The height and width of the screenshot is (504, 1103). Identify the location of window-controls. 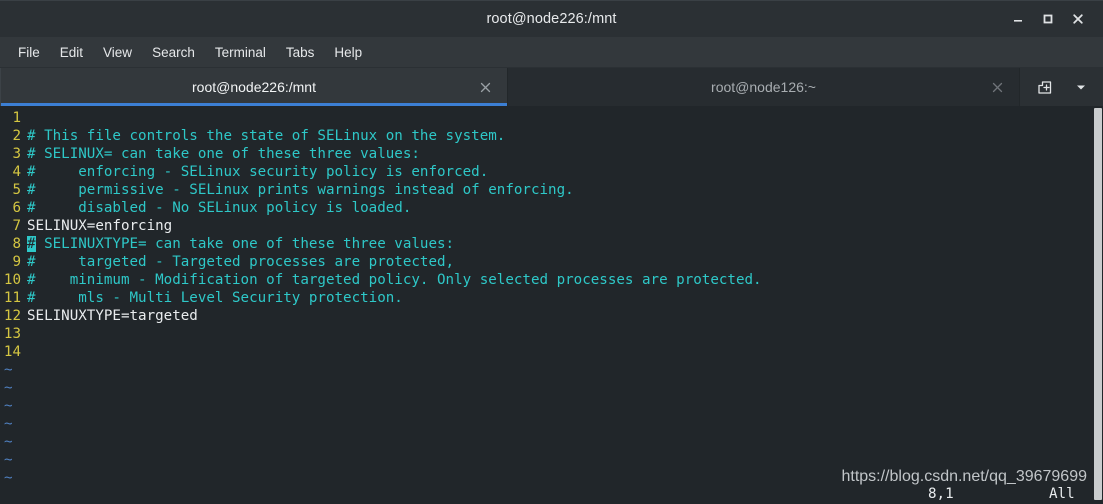
(1053, 19).